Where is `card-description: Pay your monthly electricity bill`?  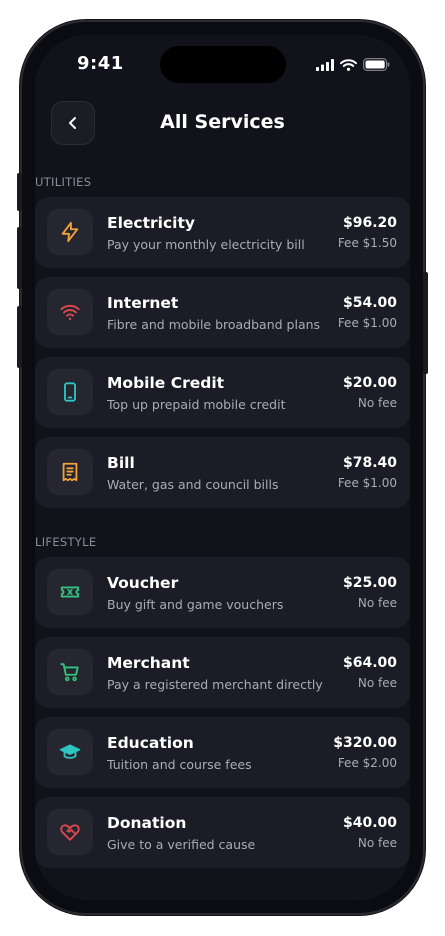
card-description: Pay your monthly electricity bill is located at coordinates (206, 244).